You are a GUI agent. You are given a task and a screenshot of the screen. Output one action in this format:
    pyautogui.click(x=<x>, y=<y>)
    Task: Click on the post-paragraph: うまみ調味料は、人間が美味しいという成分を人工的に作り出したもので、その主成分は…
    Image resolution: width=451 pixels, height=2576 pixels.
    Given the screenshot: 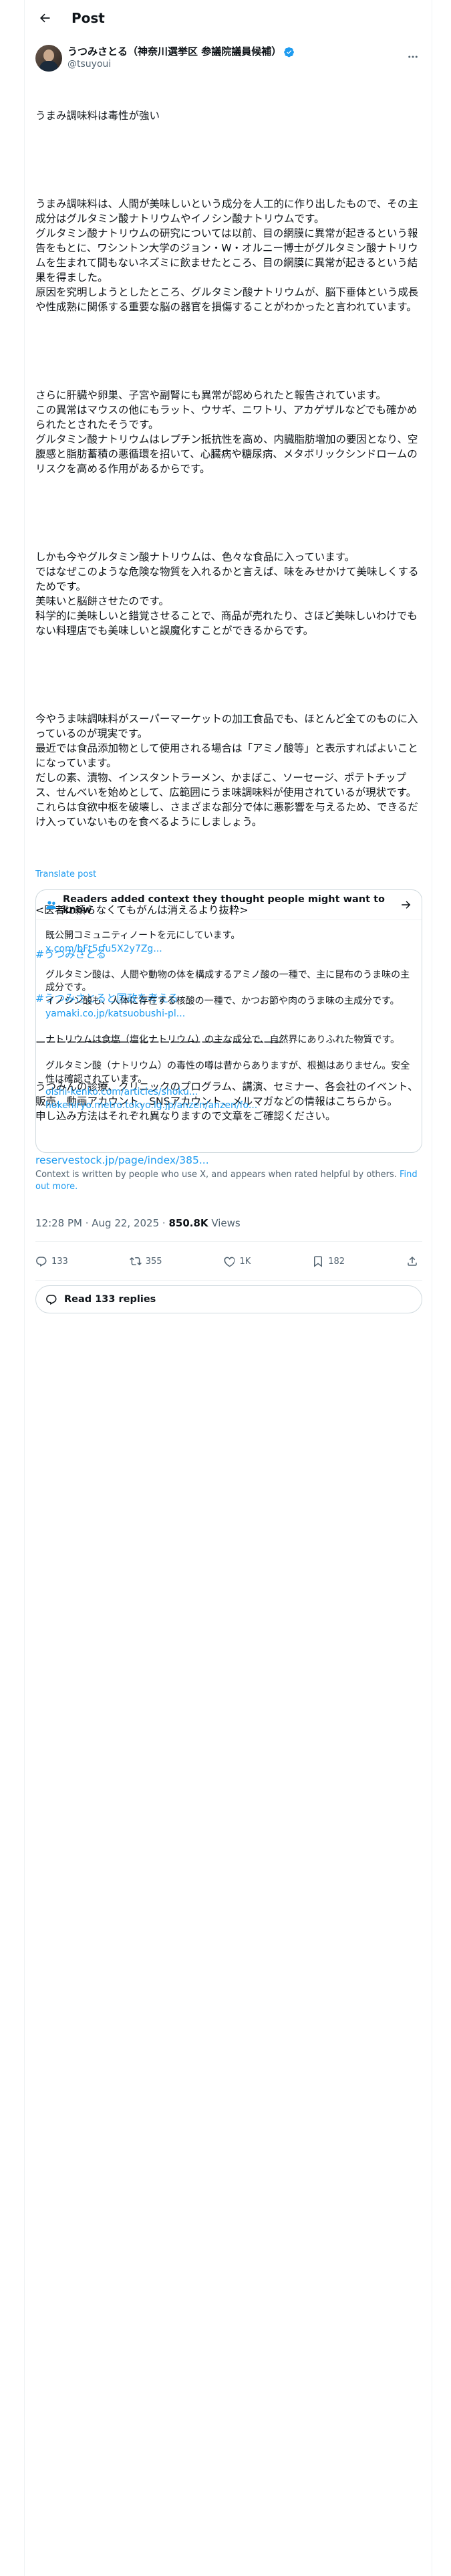 What is the action you would take?
    pyautogui.click(x=227, y=256)
    